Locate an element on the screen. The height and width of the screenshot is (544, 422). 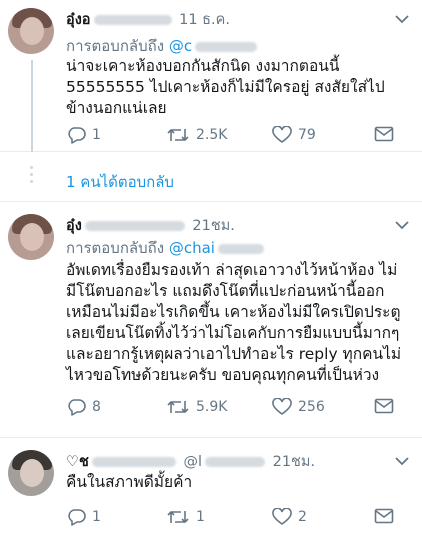
display-name: ♡ช is located at coordinates (77, 462).